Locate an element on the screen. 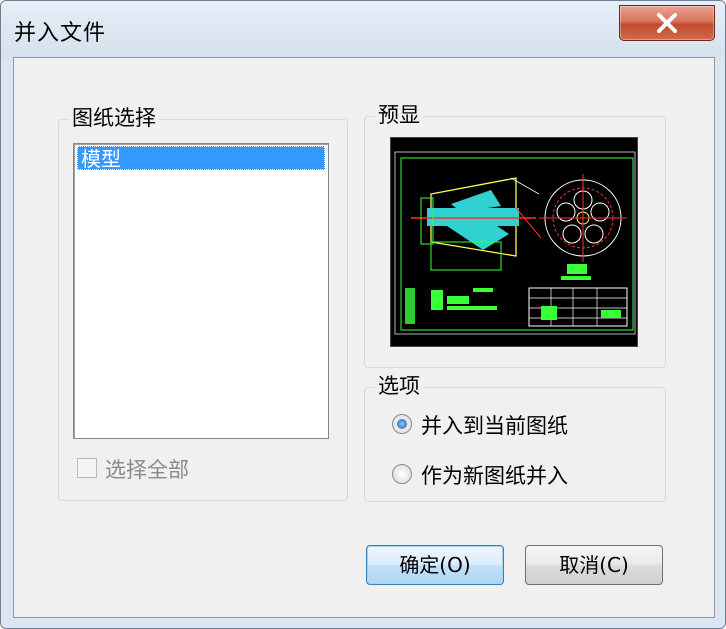 Image resolution: width=726 pixels, height=629 pixels. close-icon is located at coordinates (667, 23).